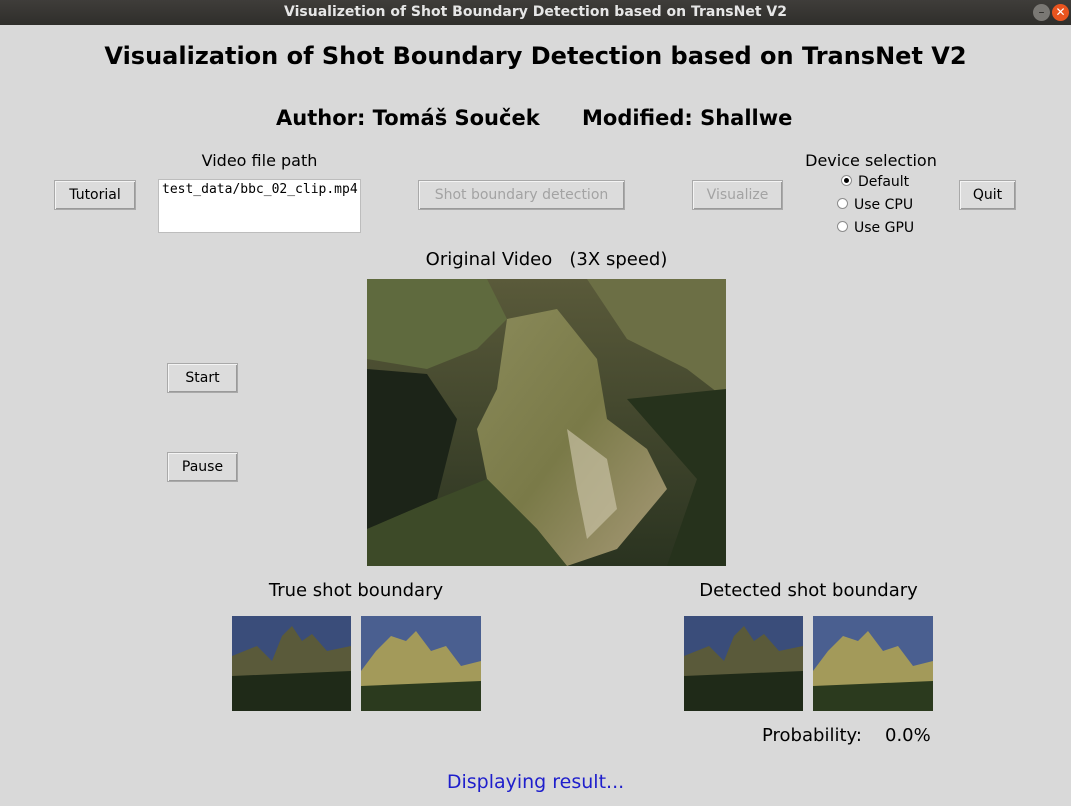 The height and width of the screenshot is (806, 1071). What do you see at coordinates (259, 160) in the screenshot?
I see `video-path-label: Video file path` at bounding box center [259, 160].